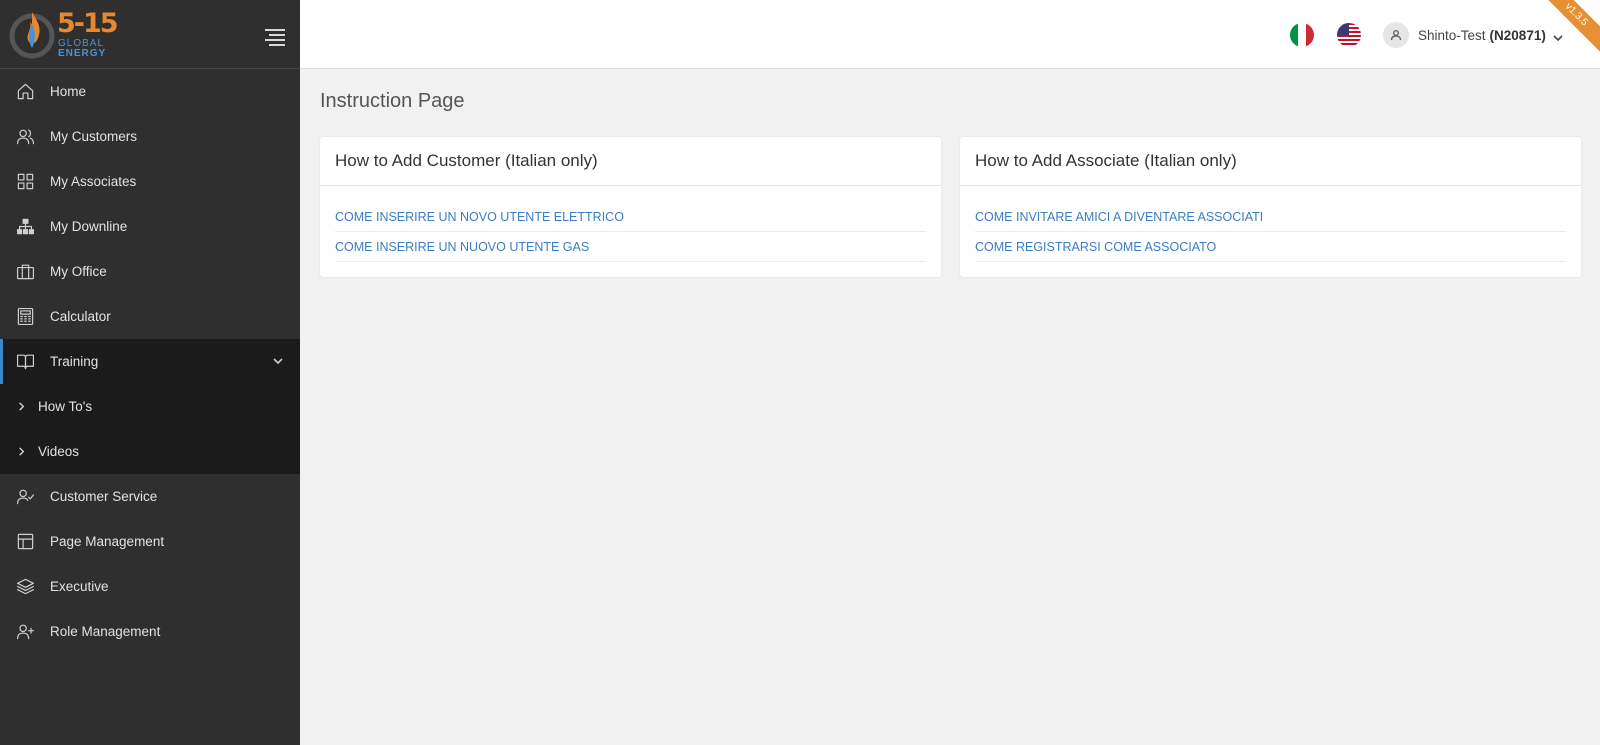 This screenshot has height=745, width=1600. What do you see at coordinates (65, 406) in the screenshot?
I see `sidebar-subitem-label: How To's` at bounding box center [65, 406].